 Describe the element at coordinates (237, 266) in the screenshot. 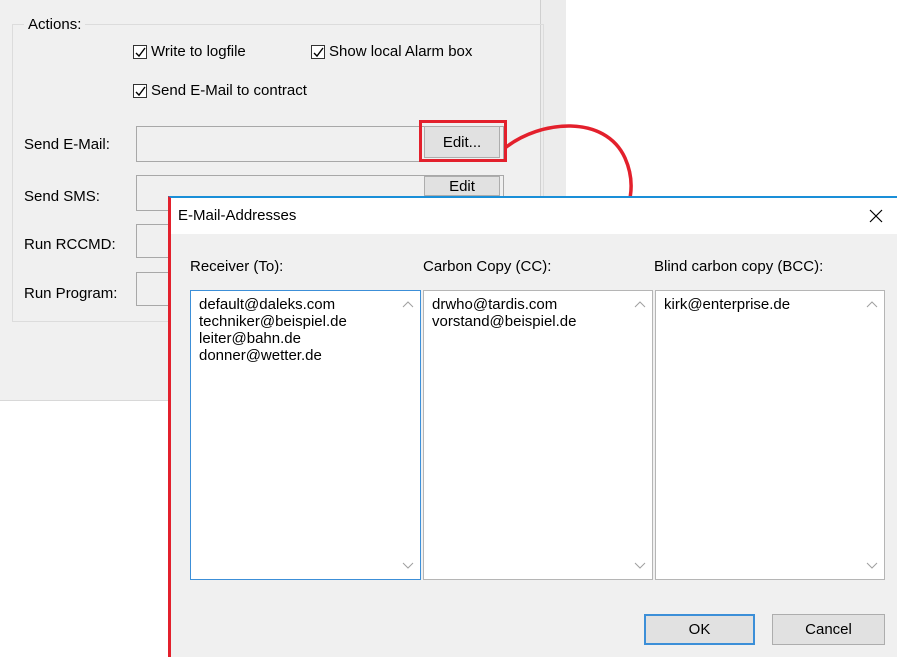

I see `receiver-label: Receiver (To):` at that location.